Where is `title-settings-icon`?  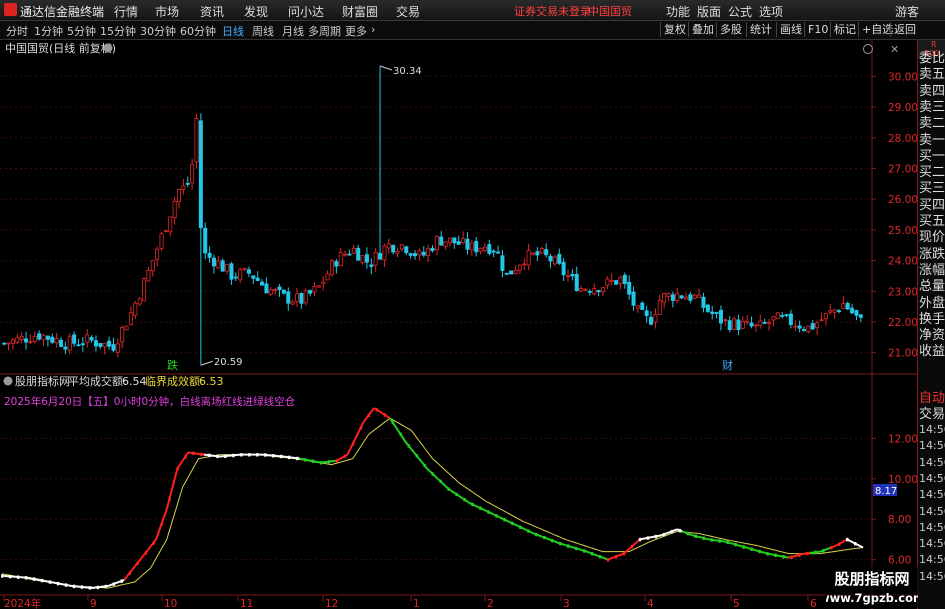 title-settings-icon is located at coordinates (108, 48).